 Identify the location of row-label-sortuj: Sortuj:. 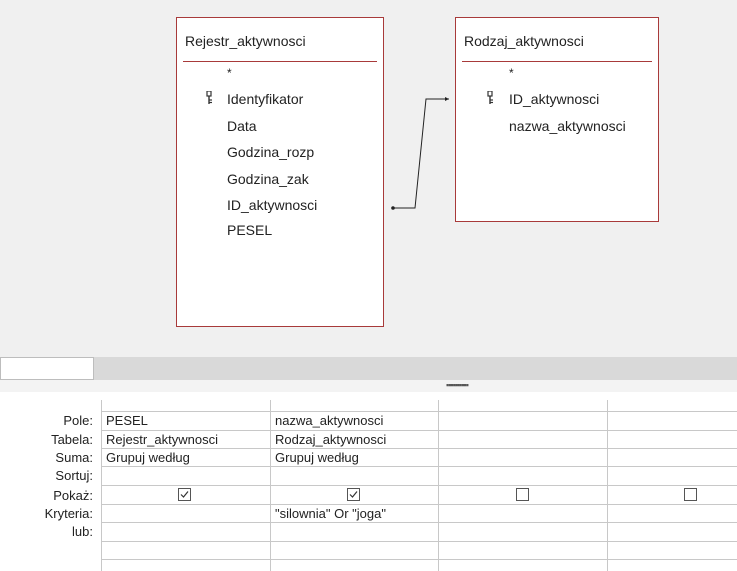
(74, 475).